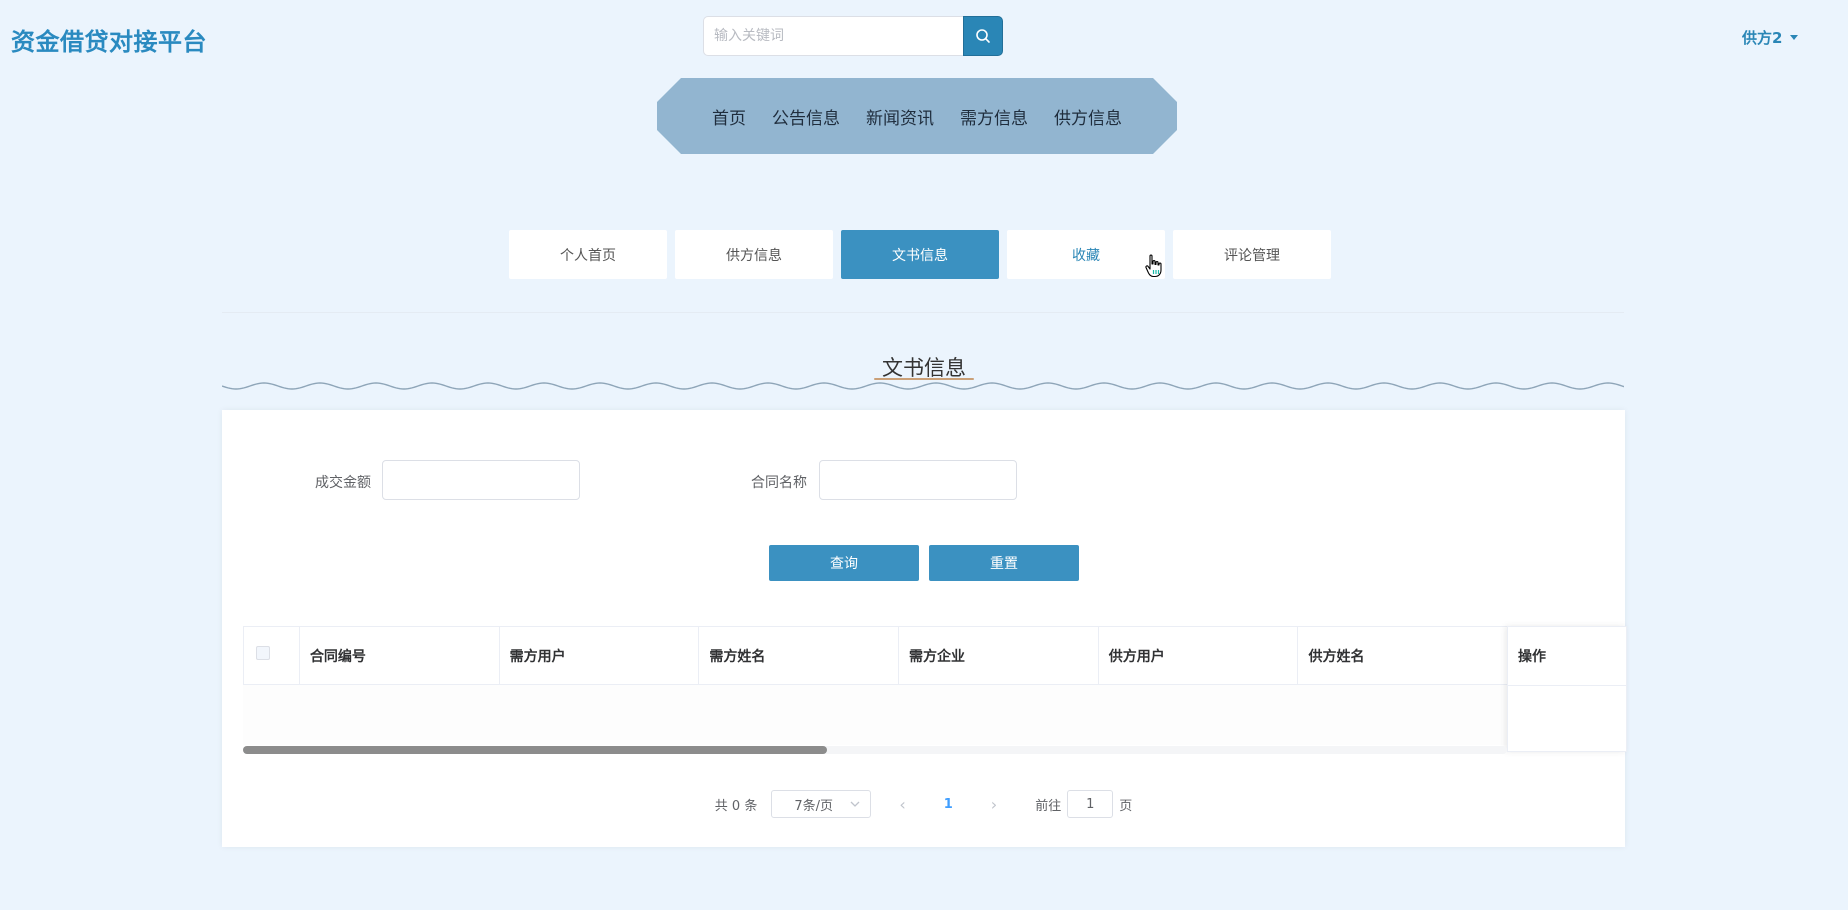  I want to click on column-header-supply-user: 供方用户, so click(1199, 655).